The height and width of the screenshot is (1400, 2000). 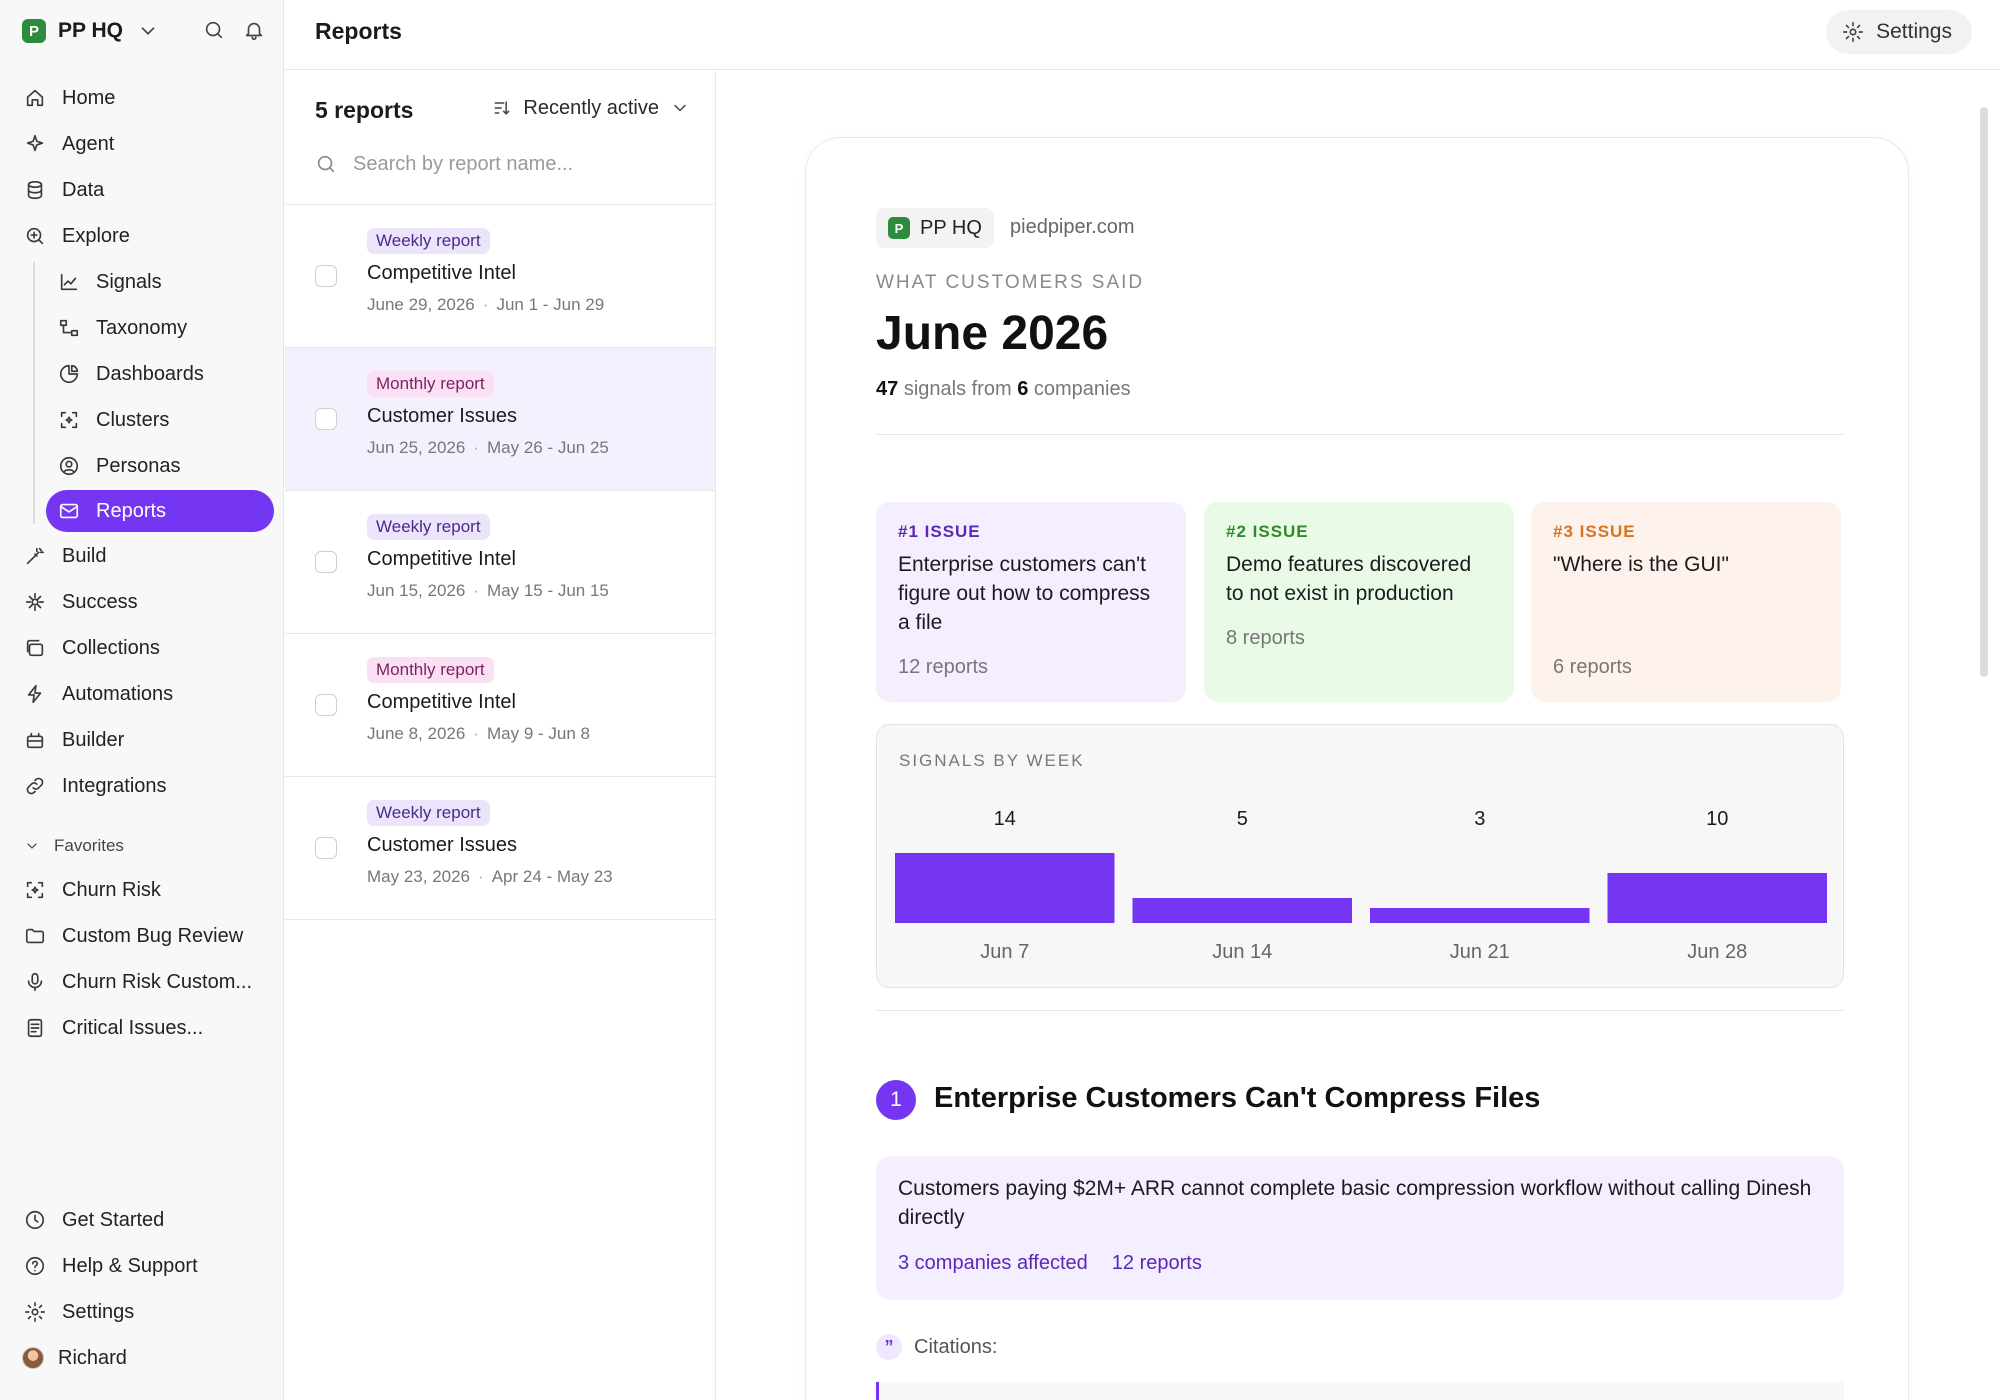 What do you see at coordinates (96, 235) in the screenshot?
I see `nav-label: Explore` at bounding box center [96, 235].